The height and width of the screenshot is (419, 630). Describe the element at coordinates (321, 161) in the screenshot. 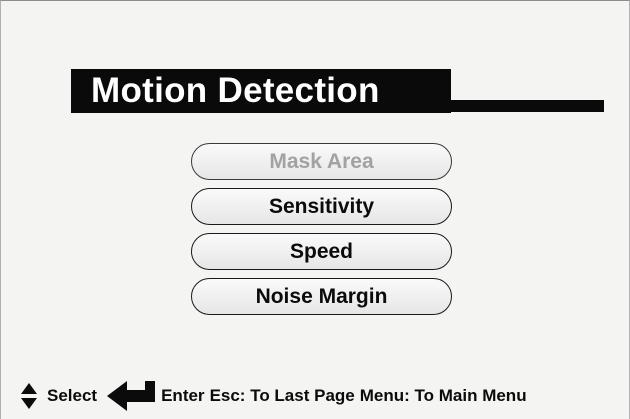

I see `mask-area-button: Mask Area` at that location.